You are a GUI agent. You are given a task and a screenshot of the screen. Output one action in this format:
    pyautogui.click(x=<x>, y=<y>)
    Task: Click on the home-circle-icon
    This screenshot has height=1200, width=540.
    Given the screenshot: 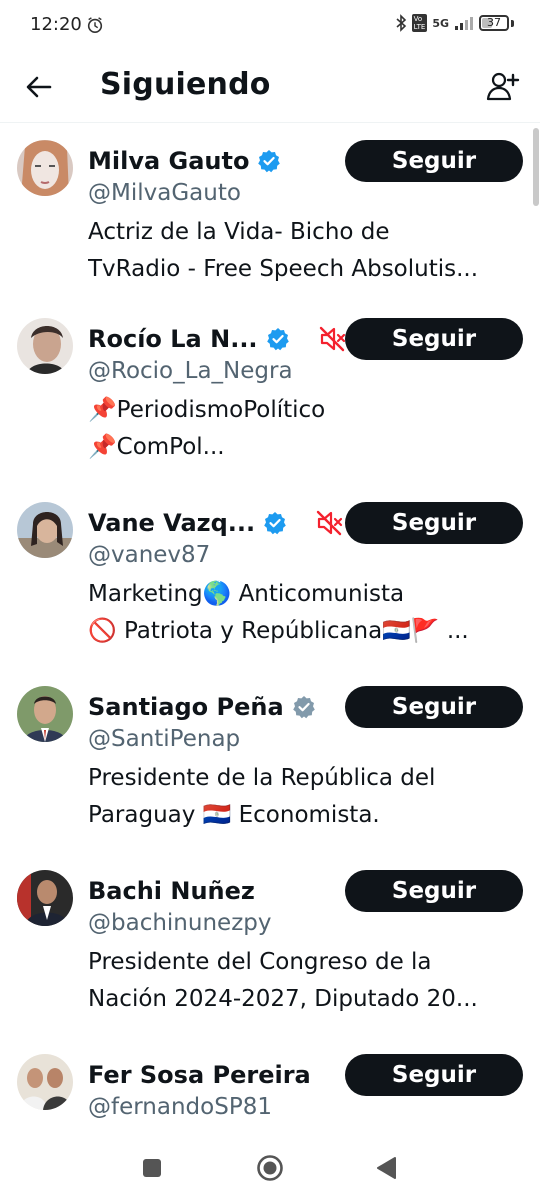 What is the action you would take?
    pyautogui.click(x=270, y=1168)
    